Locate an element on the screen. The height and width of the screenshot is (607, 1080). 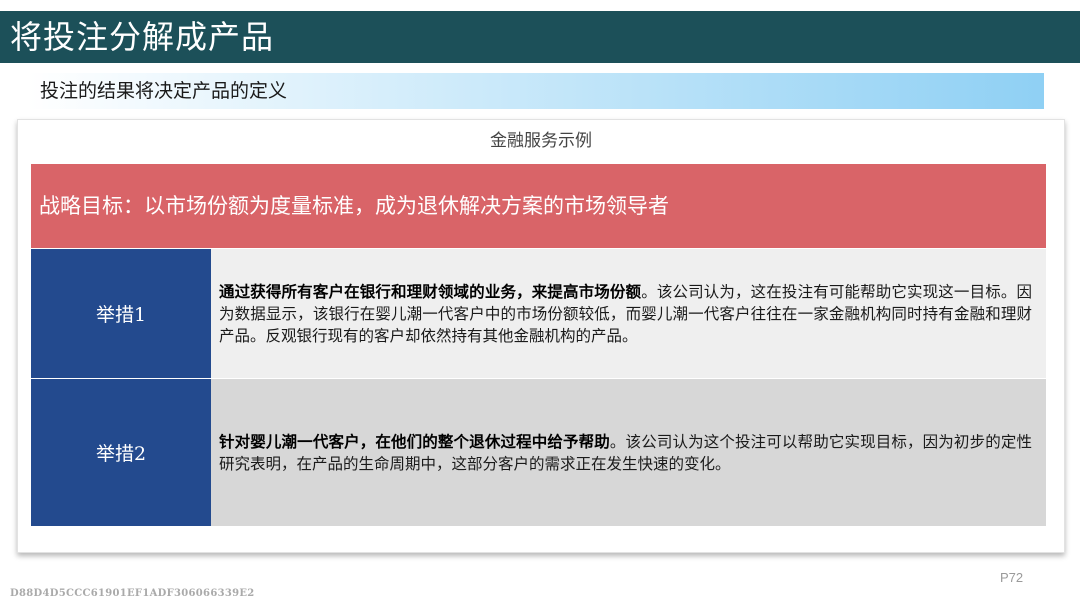
measure-headline: 通过获得所有客户在银行和理财领域的业务，来提高市场份额 is located at coordinates (430, 291).